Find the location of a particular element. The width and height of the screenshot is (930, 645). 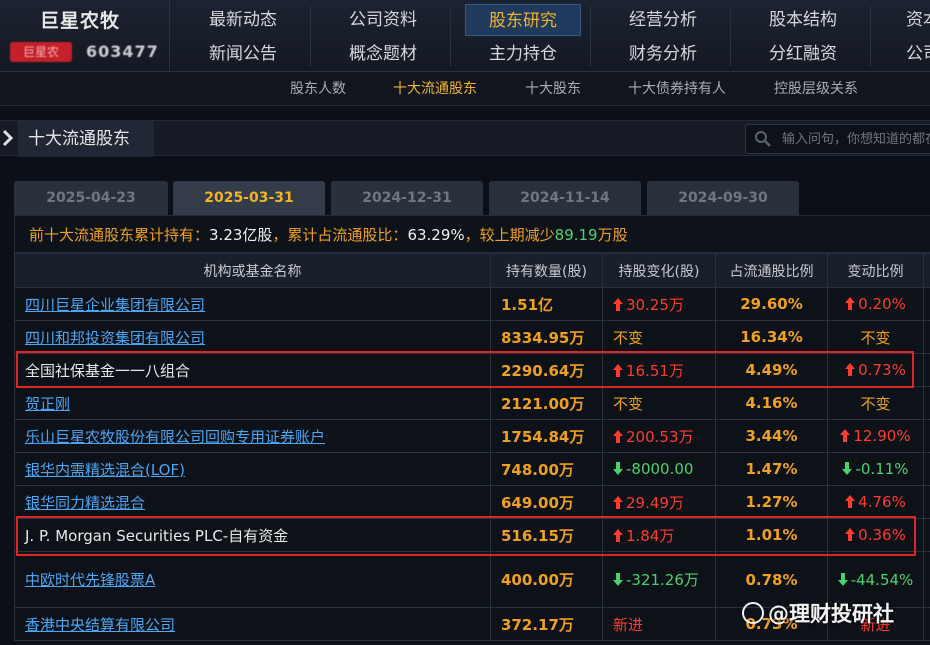

summary-label: 前十大流通股东累计持有： is located at coordinates (119, 235).